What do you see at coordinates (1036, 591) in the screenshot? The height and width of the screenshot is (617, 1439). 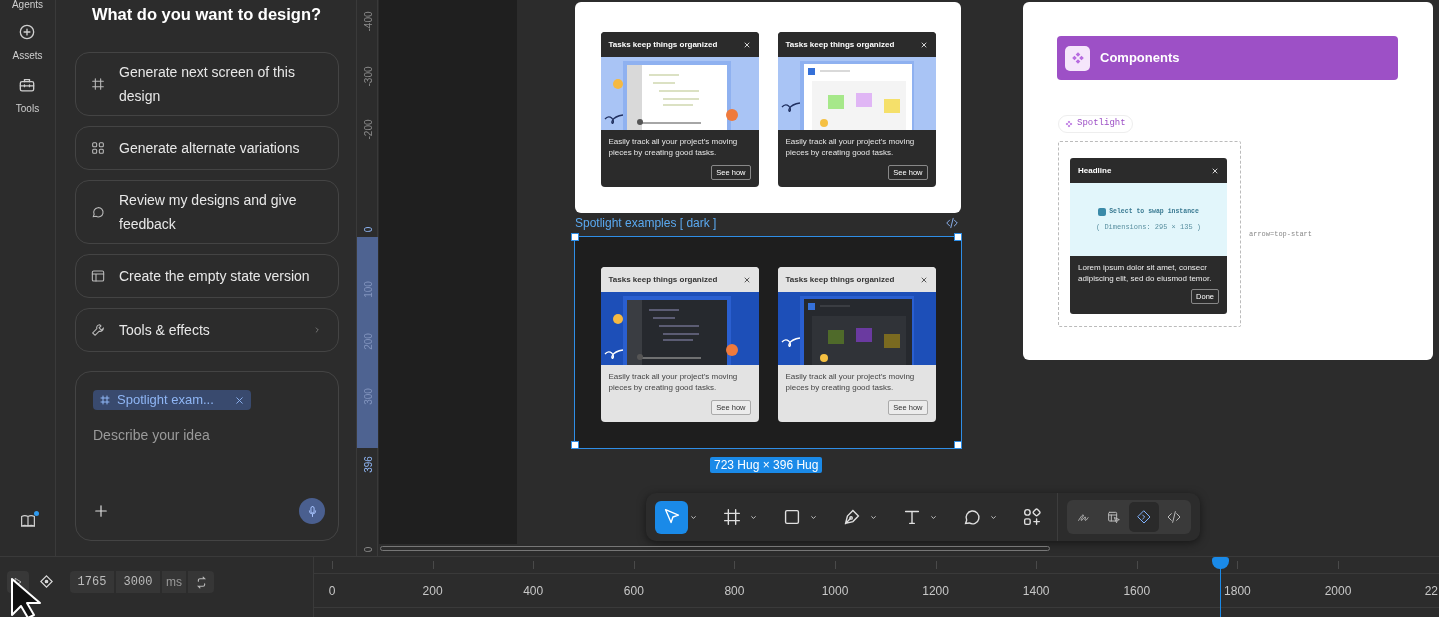 I see `timeline-tick-label: 1400` at bounding box center [1036, 591].